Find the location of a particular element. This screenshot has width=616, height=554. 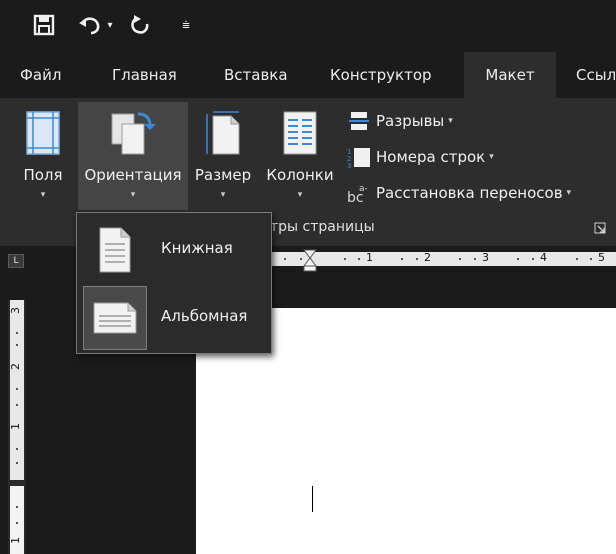

orientation-portrait-item: Книжная is located at coordinates (174, 250).